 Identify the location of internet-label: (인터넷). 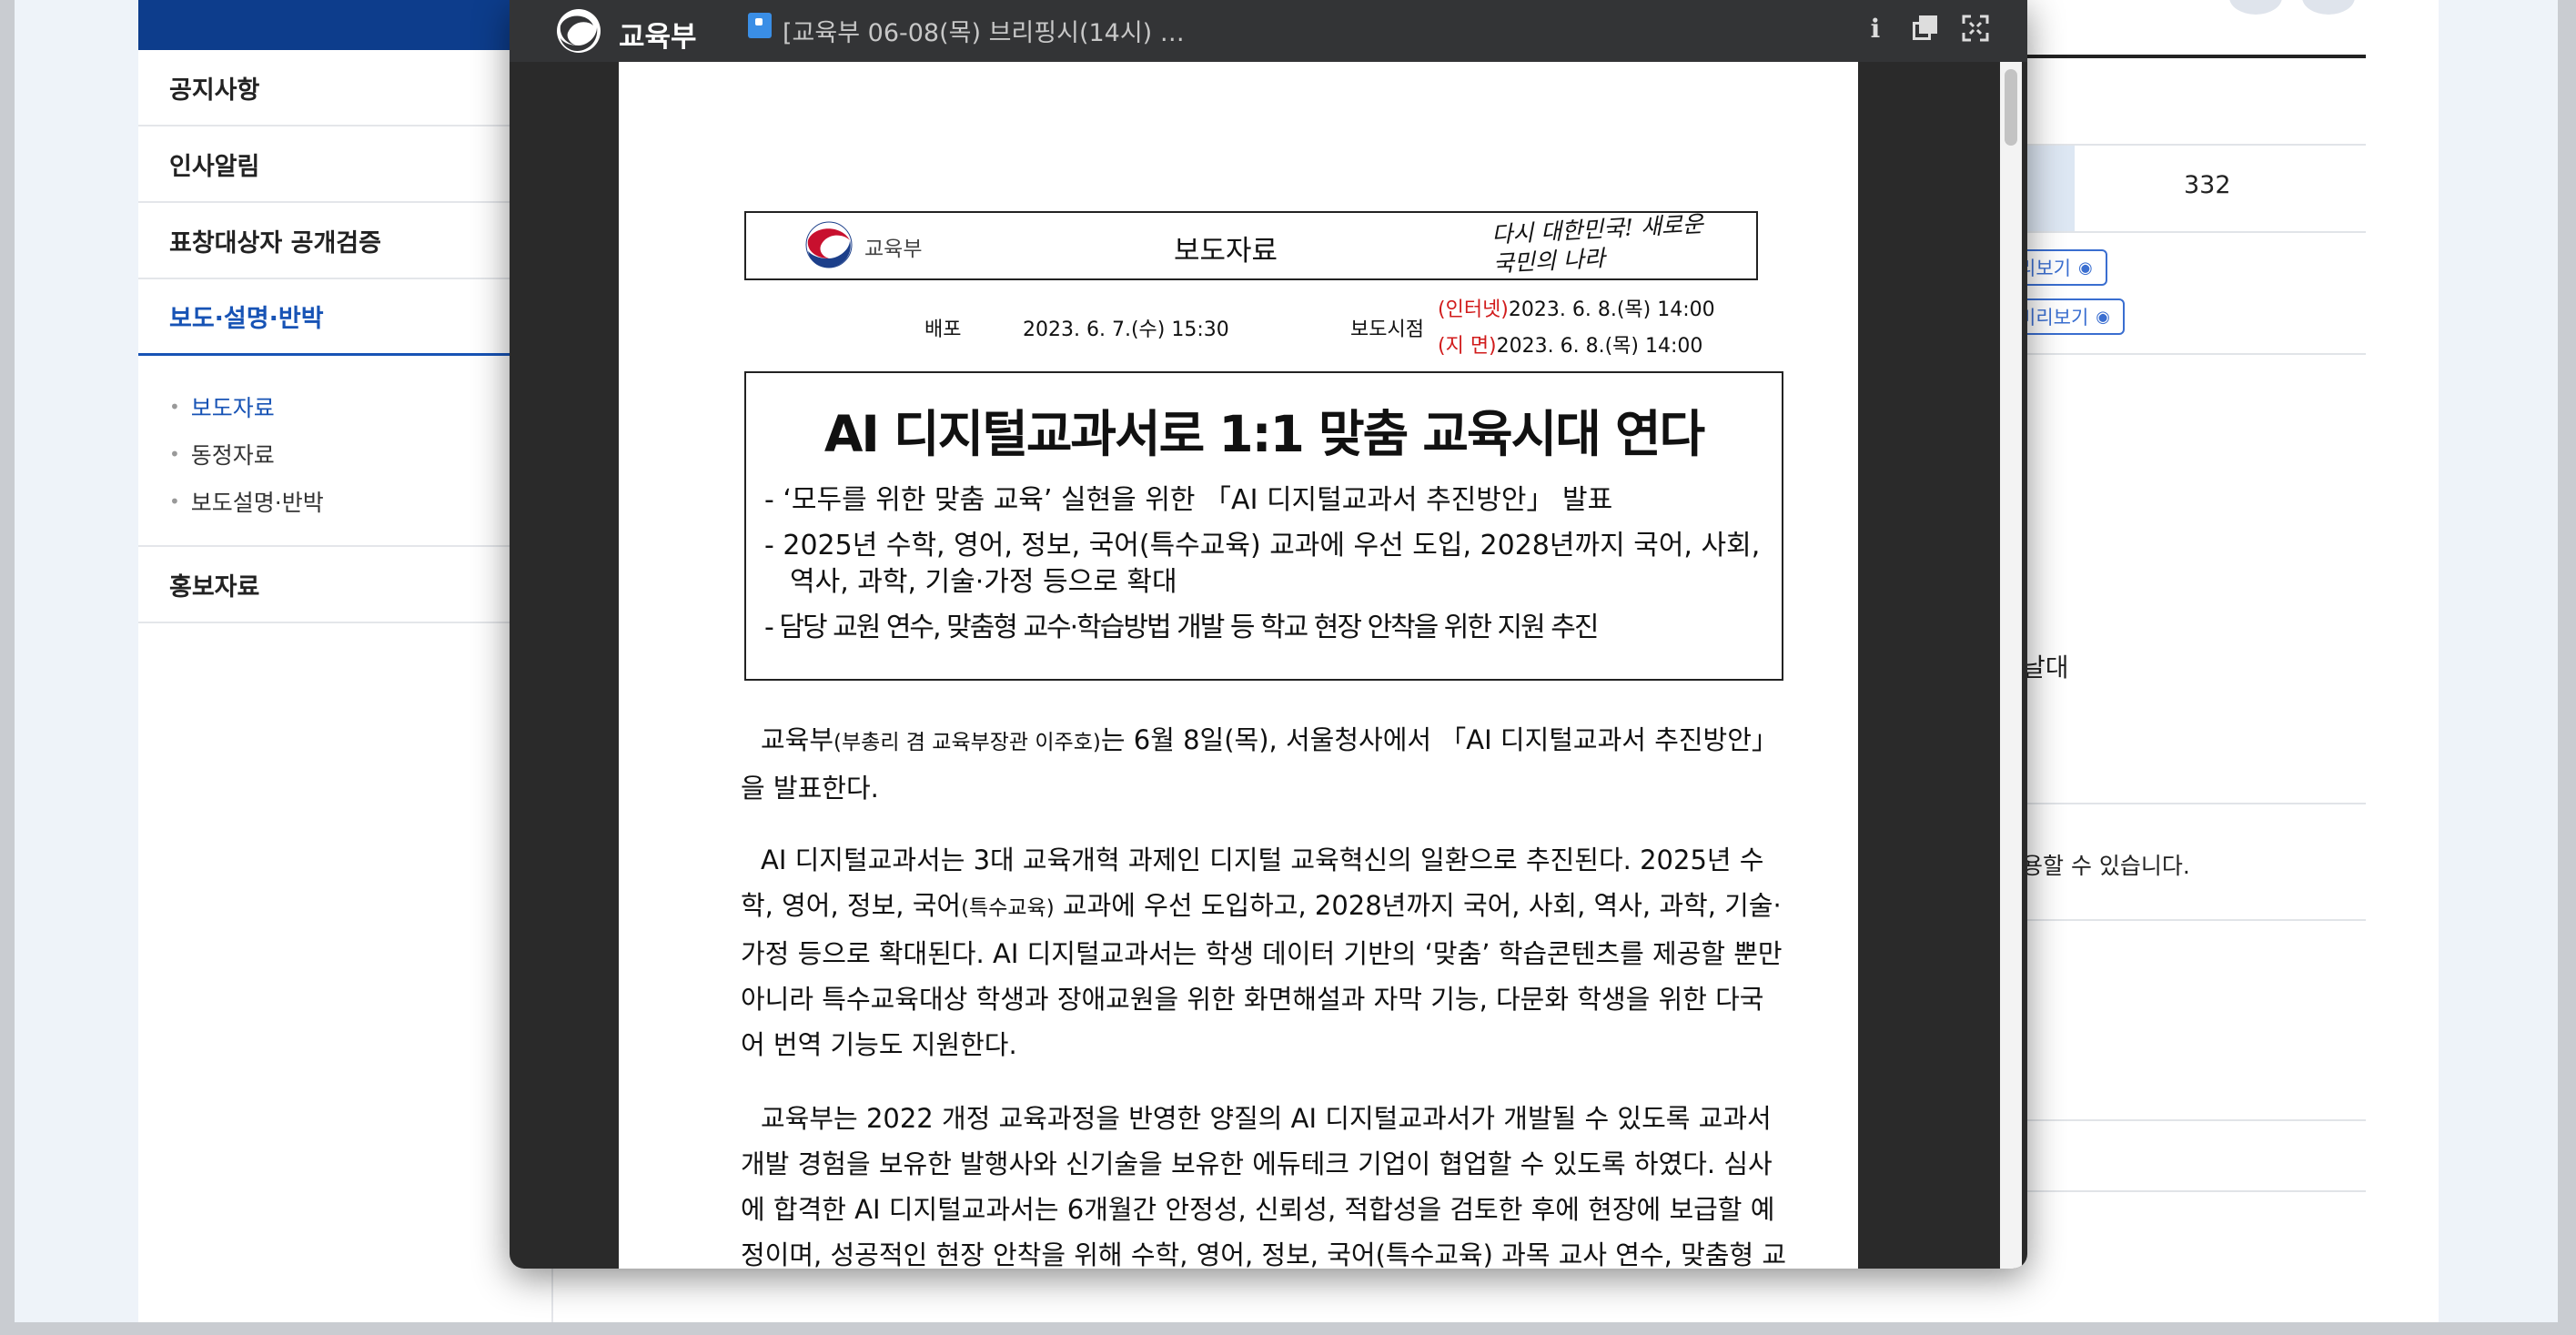
(1473, 309).